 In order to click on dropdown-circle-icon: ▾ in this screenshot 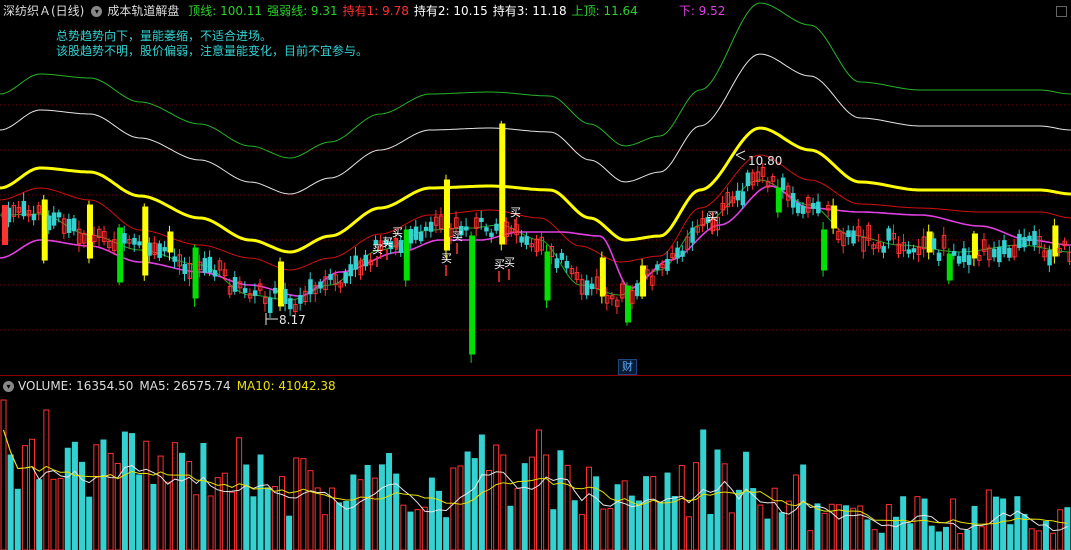, I will do `click(97, 11)`.